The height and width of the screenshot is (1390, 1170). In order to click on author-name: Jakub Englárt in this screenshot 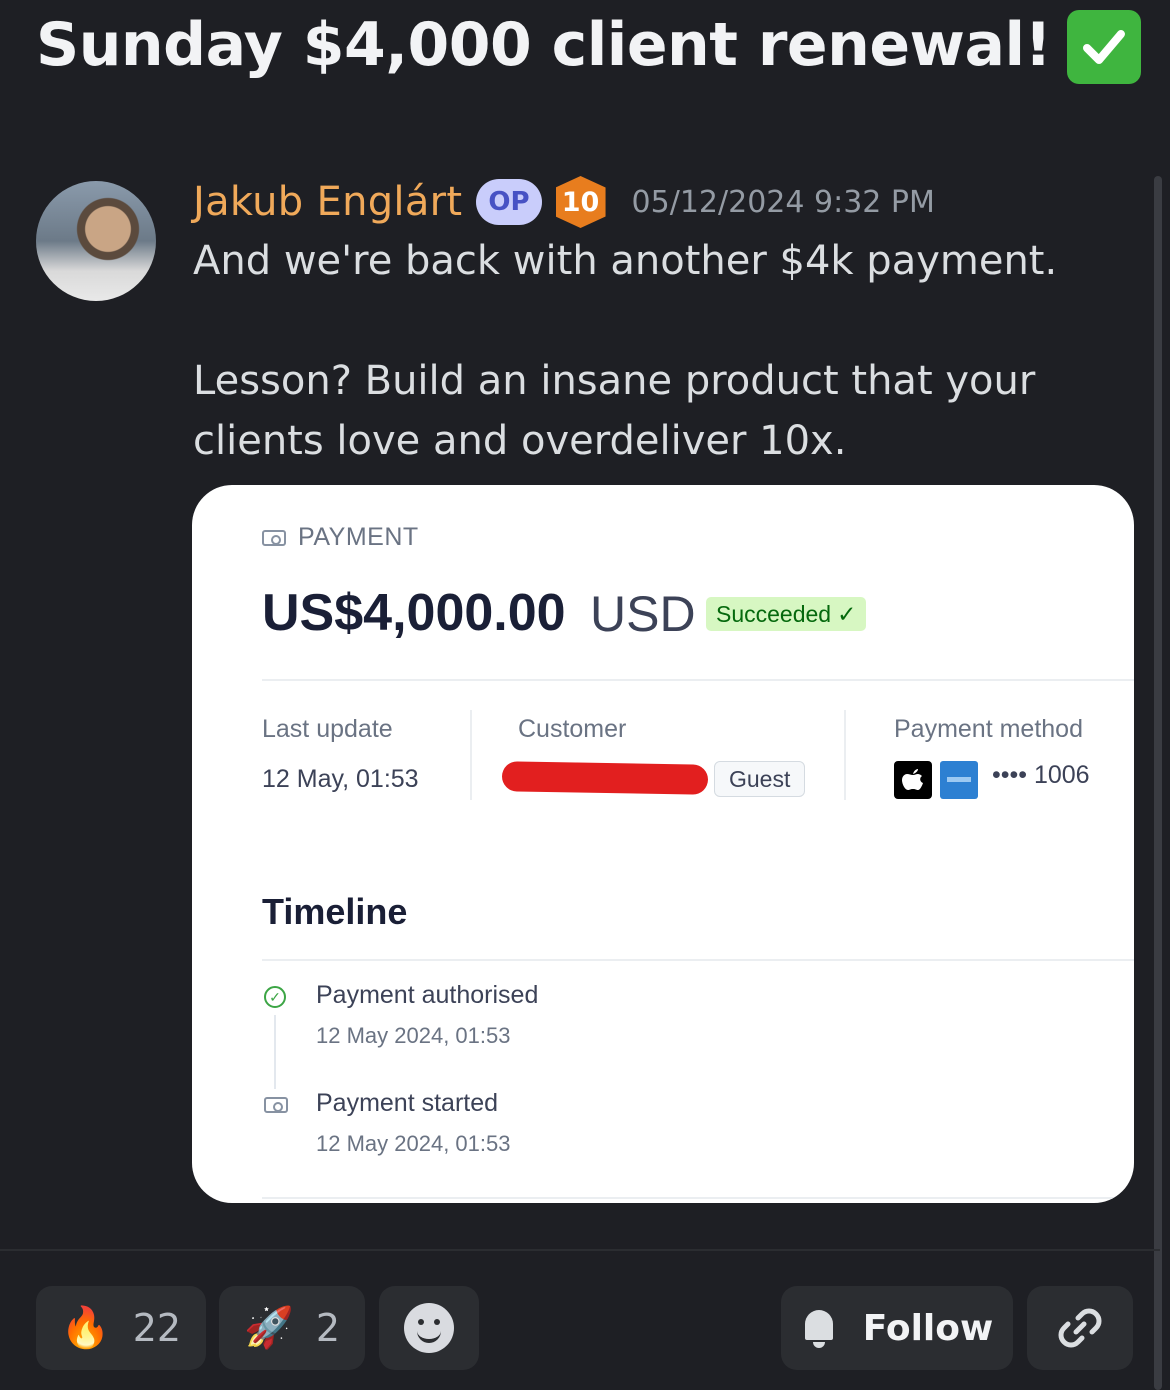, I will do `click(327, 202)`.